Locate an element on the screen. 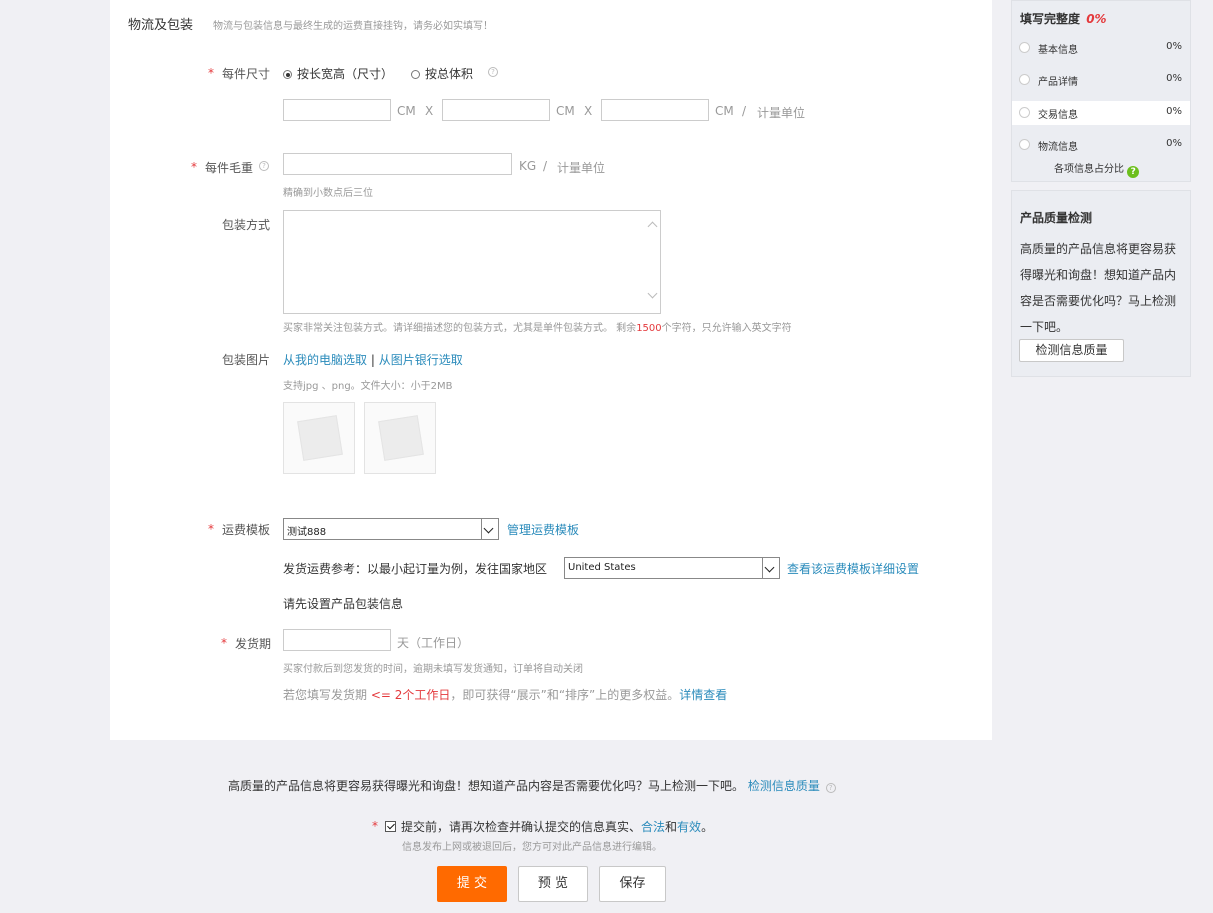  set-packaging-notice: 请先设置产品包装信息 is located at coordinates (343, 604).